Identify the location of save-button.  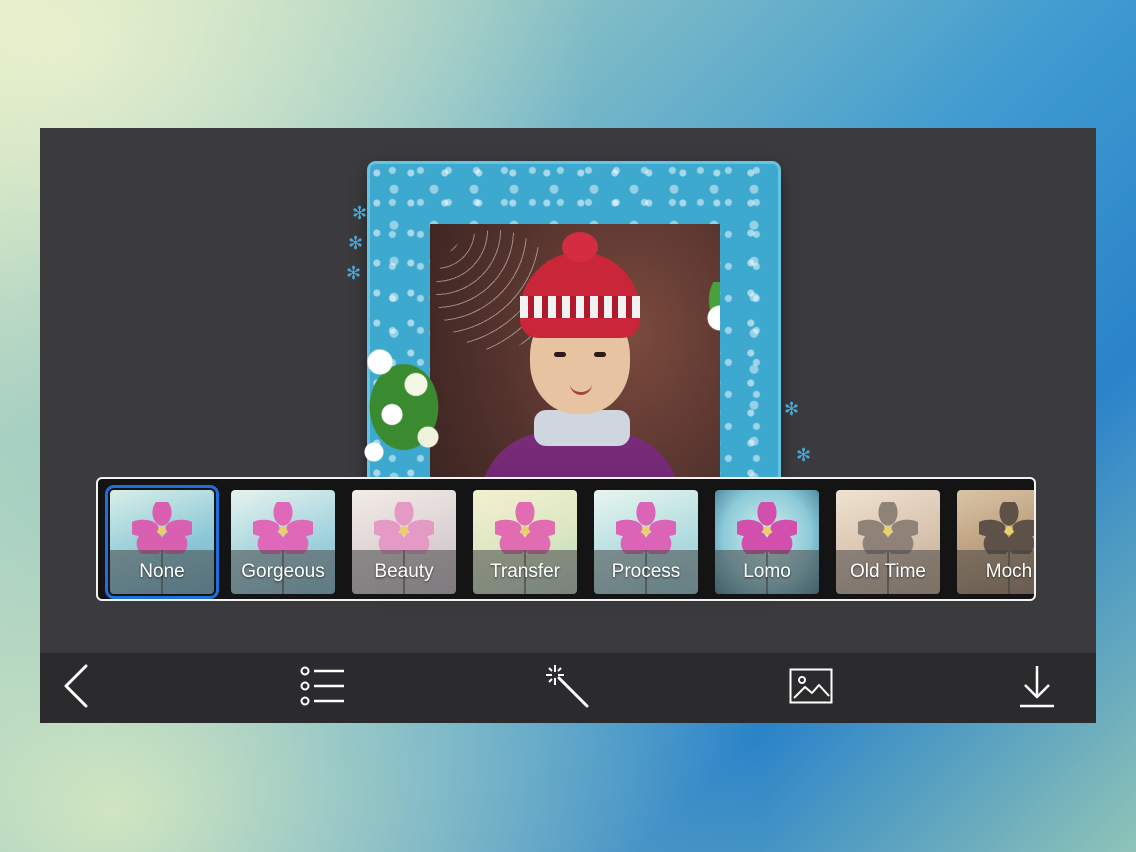
(1037, 688).